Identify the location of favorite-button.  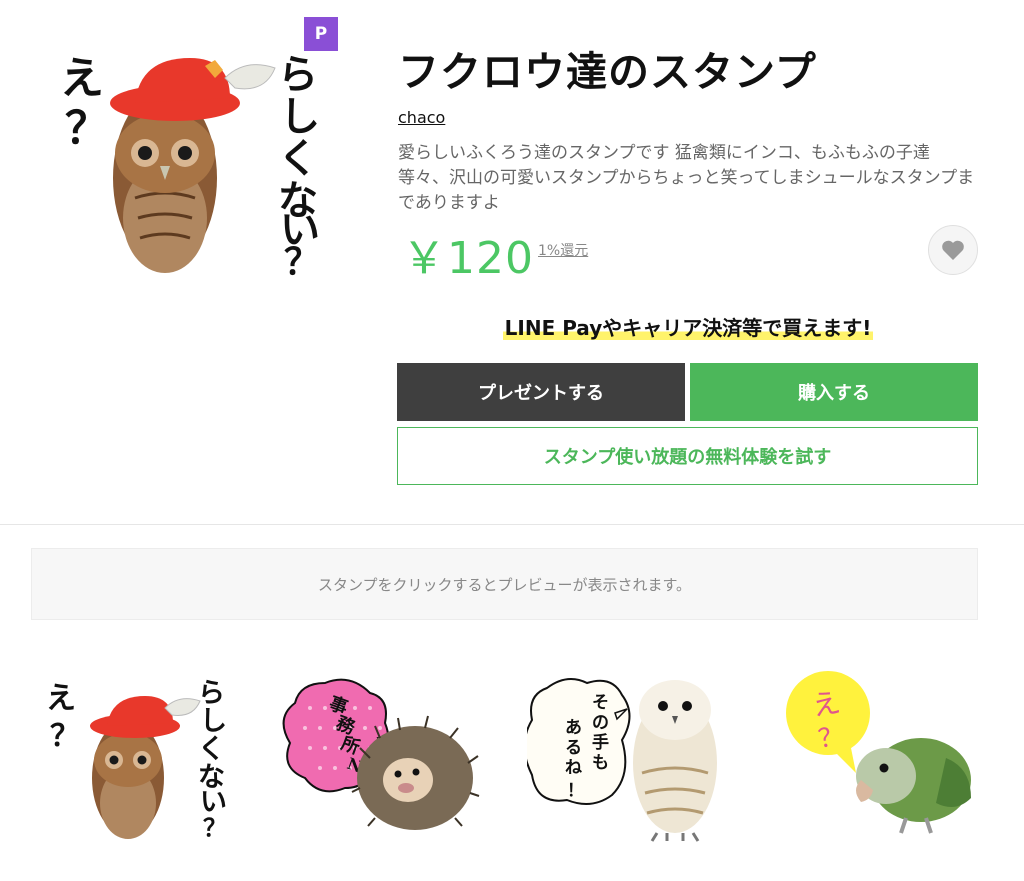
(953, 250).